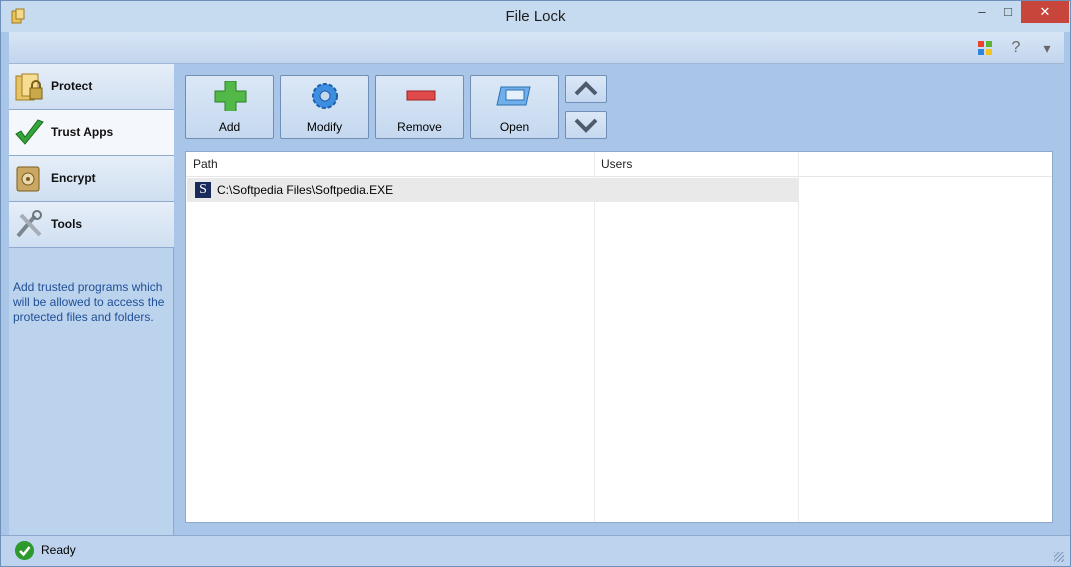 Image resolution: width=1071 pixels, height=567 pixels. Describe the element at coordinates (925, 164) in the screenshot. I see `column-header-empty` at that location.